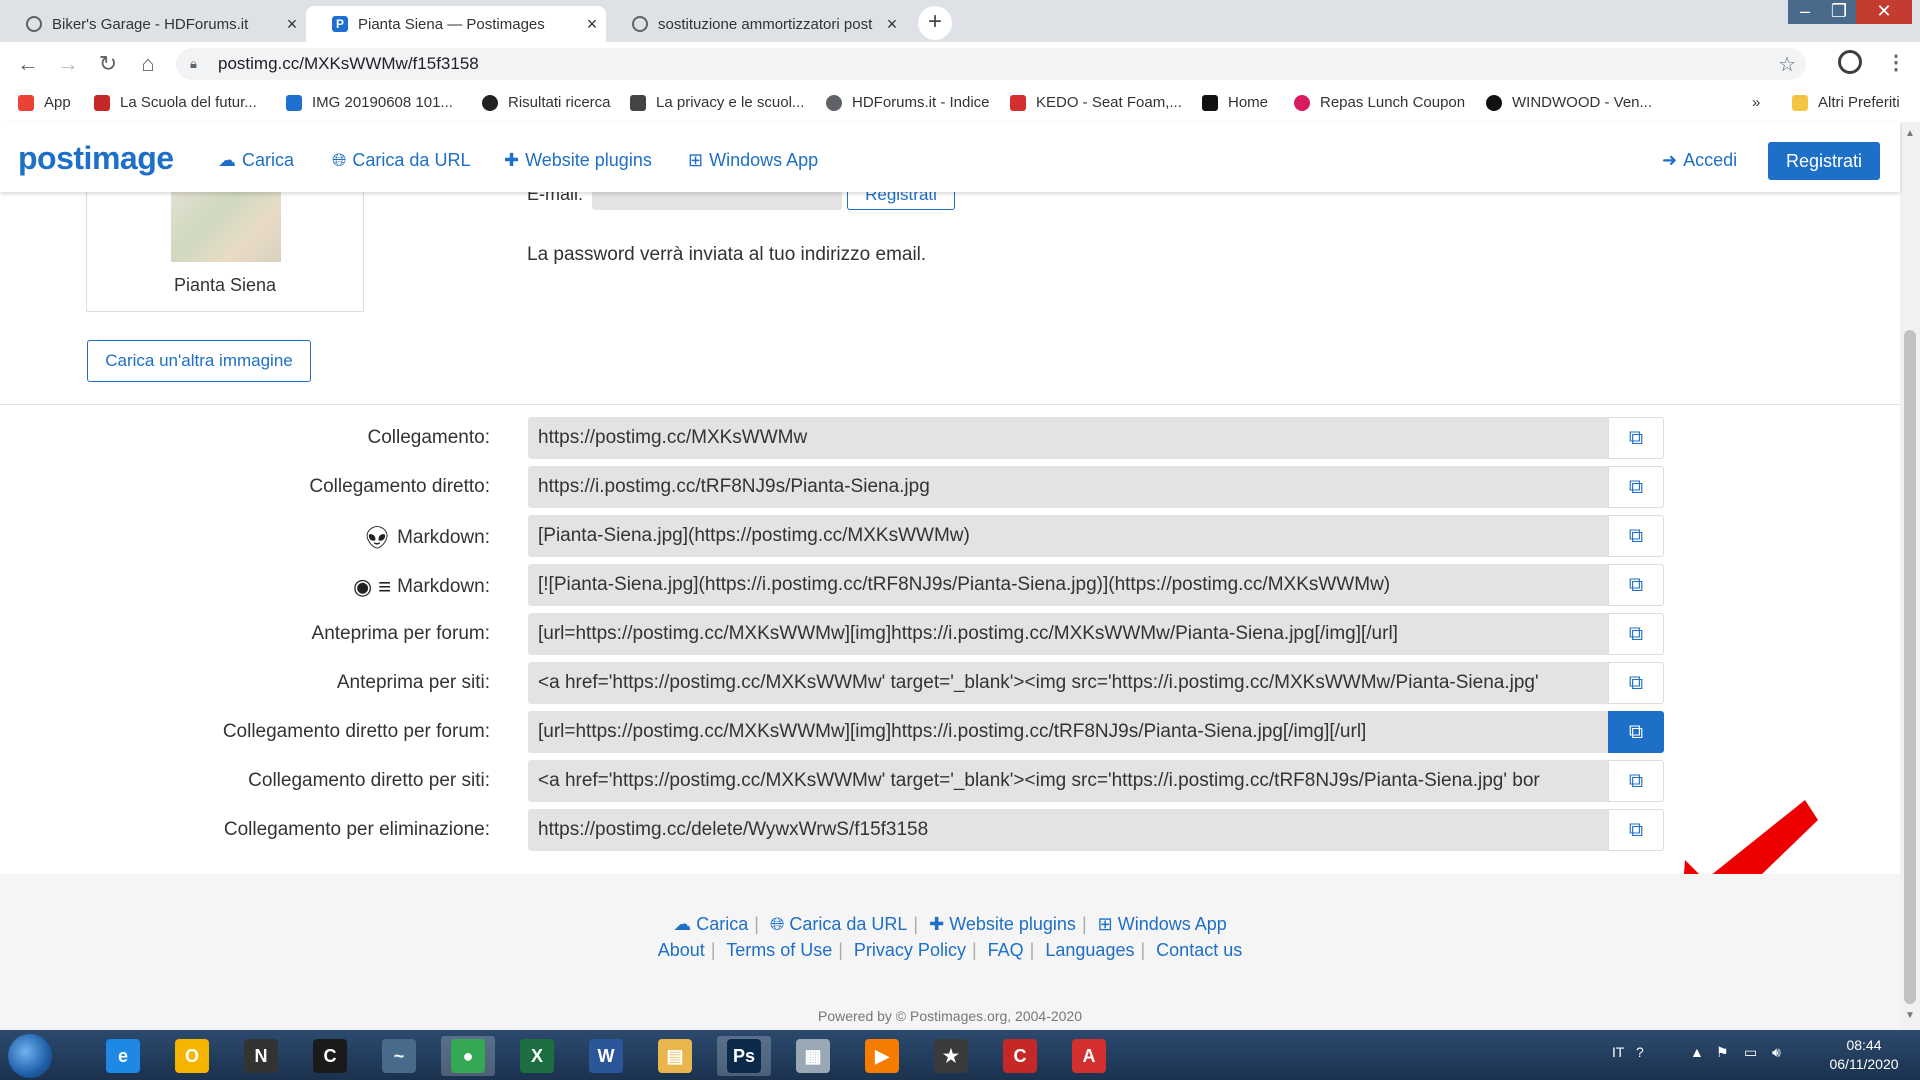 The height and width of the screenshot is (1080, 1920). What do you see at coordinates (756, 24) in the screenshot?
I see `tab-sostituzione: sostituzione ammortizzatori post ×` at bounding box center [756, 24].